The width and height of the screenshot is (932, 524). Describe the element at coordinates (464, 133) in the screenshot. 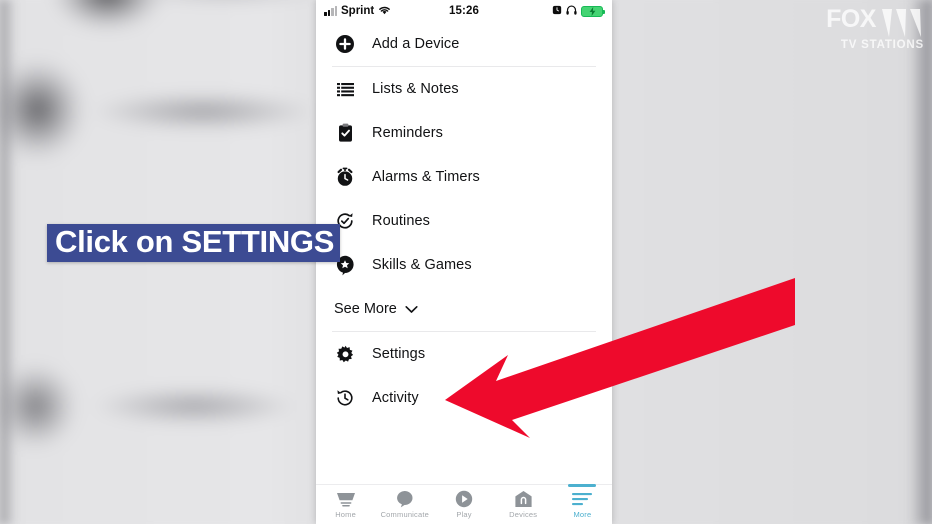

I see `menu-item-reminders: Reminders` at that location.